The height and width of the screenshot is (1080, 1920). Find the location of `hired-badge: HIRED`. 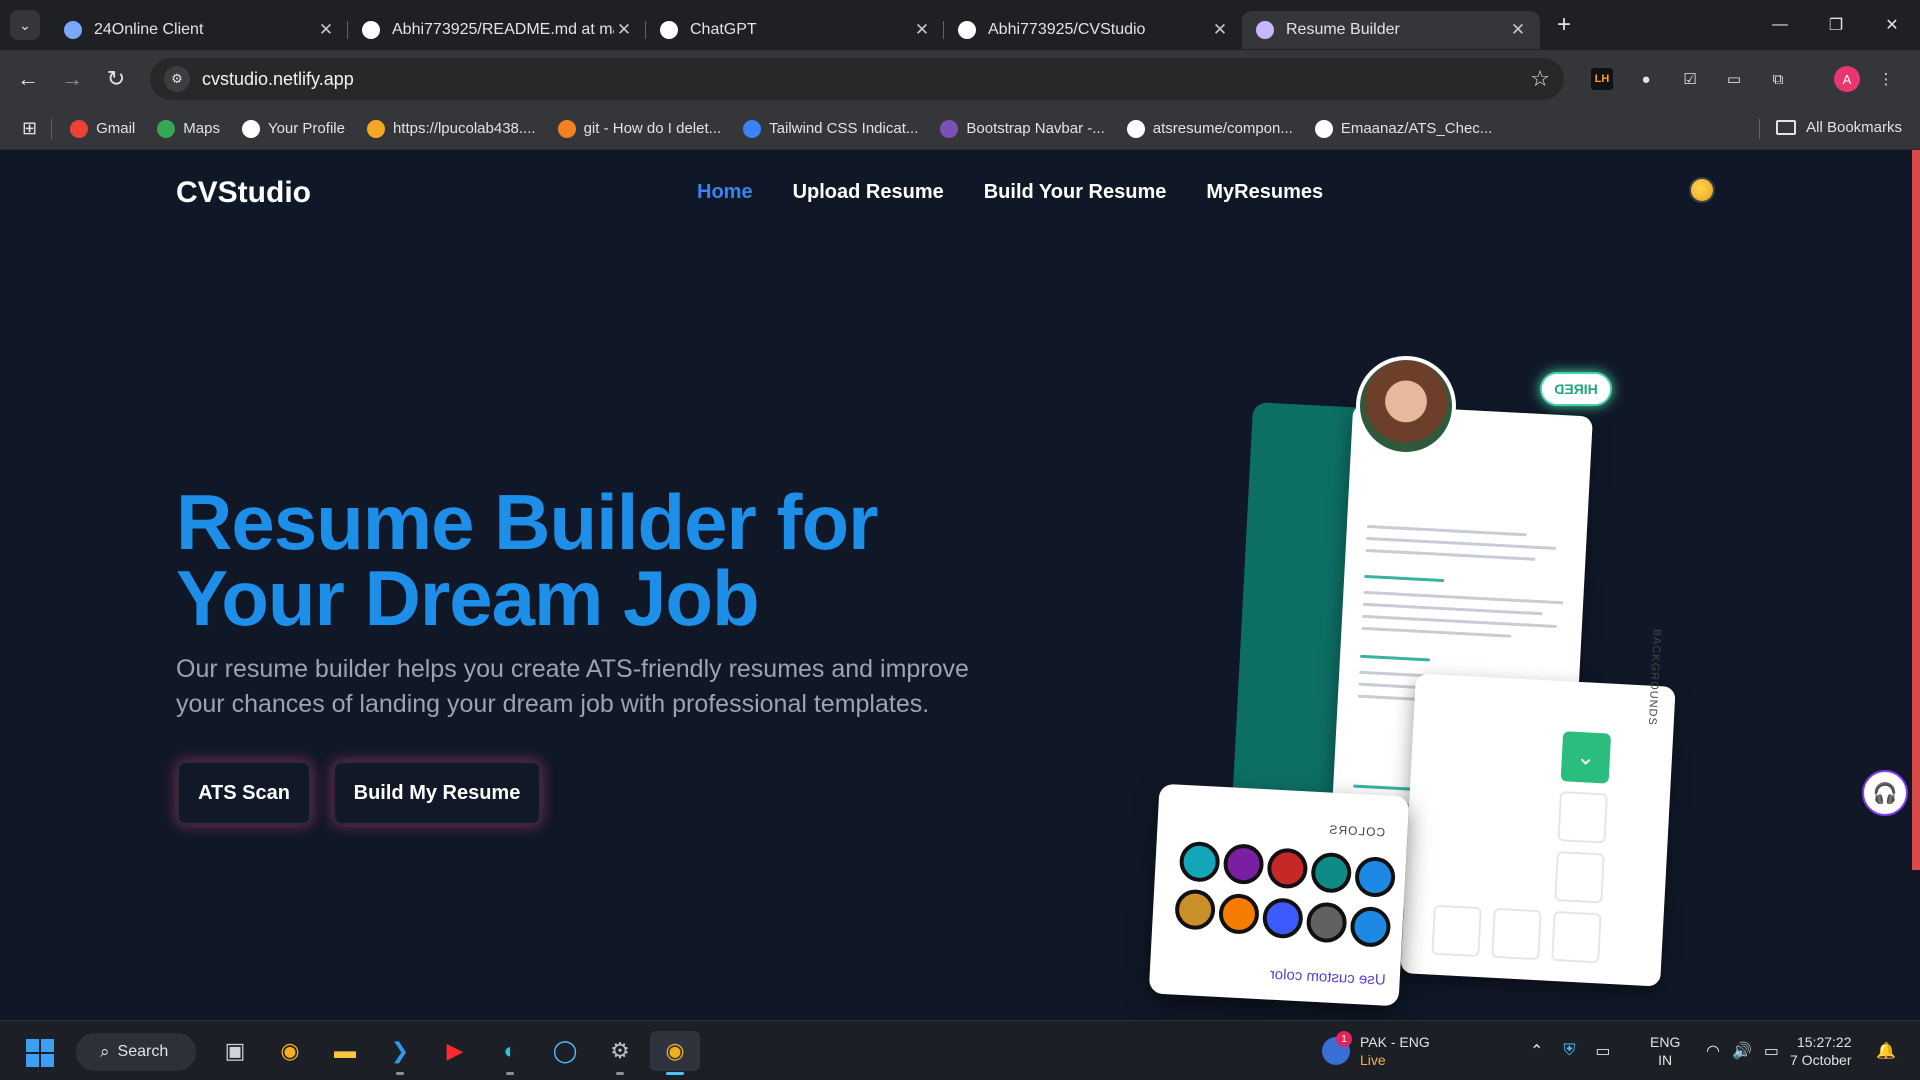

hired-badge: HIRED is located at coordinates (1576, 389).